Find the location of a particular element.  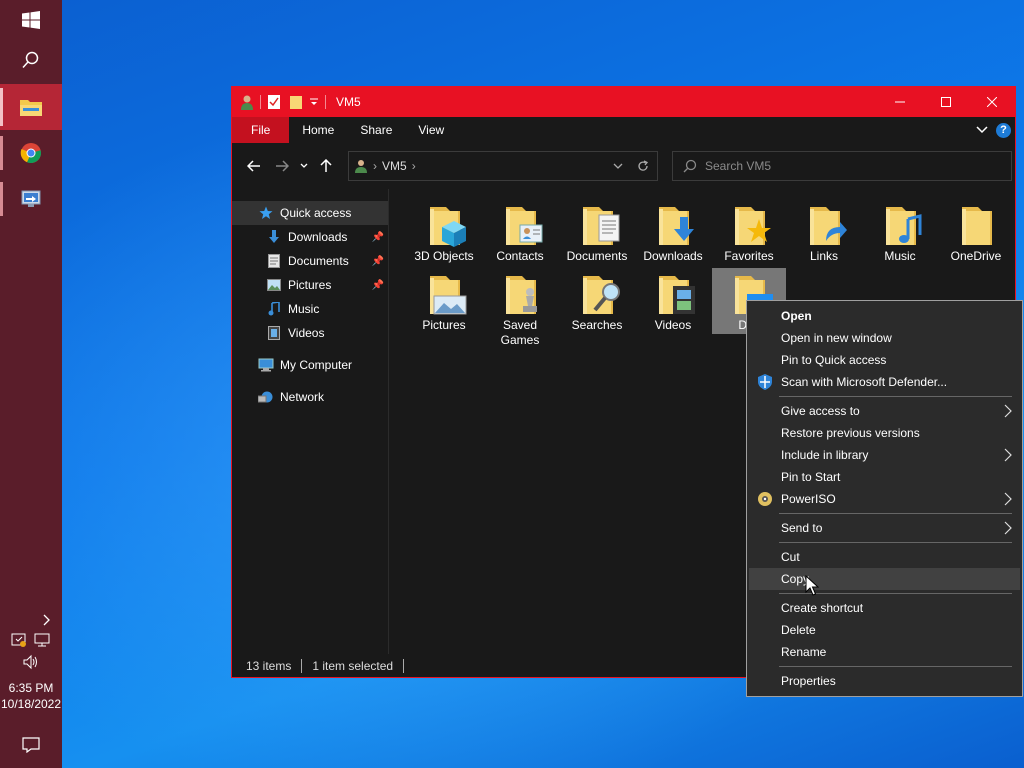

tab-file: File is located at coordinates (261, 130).